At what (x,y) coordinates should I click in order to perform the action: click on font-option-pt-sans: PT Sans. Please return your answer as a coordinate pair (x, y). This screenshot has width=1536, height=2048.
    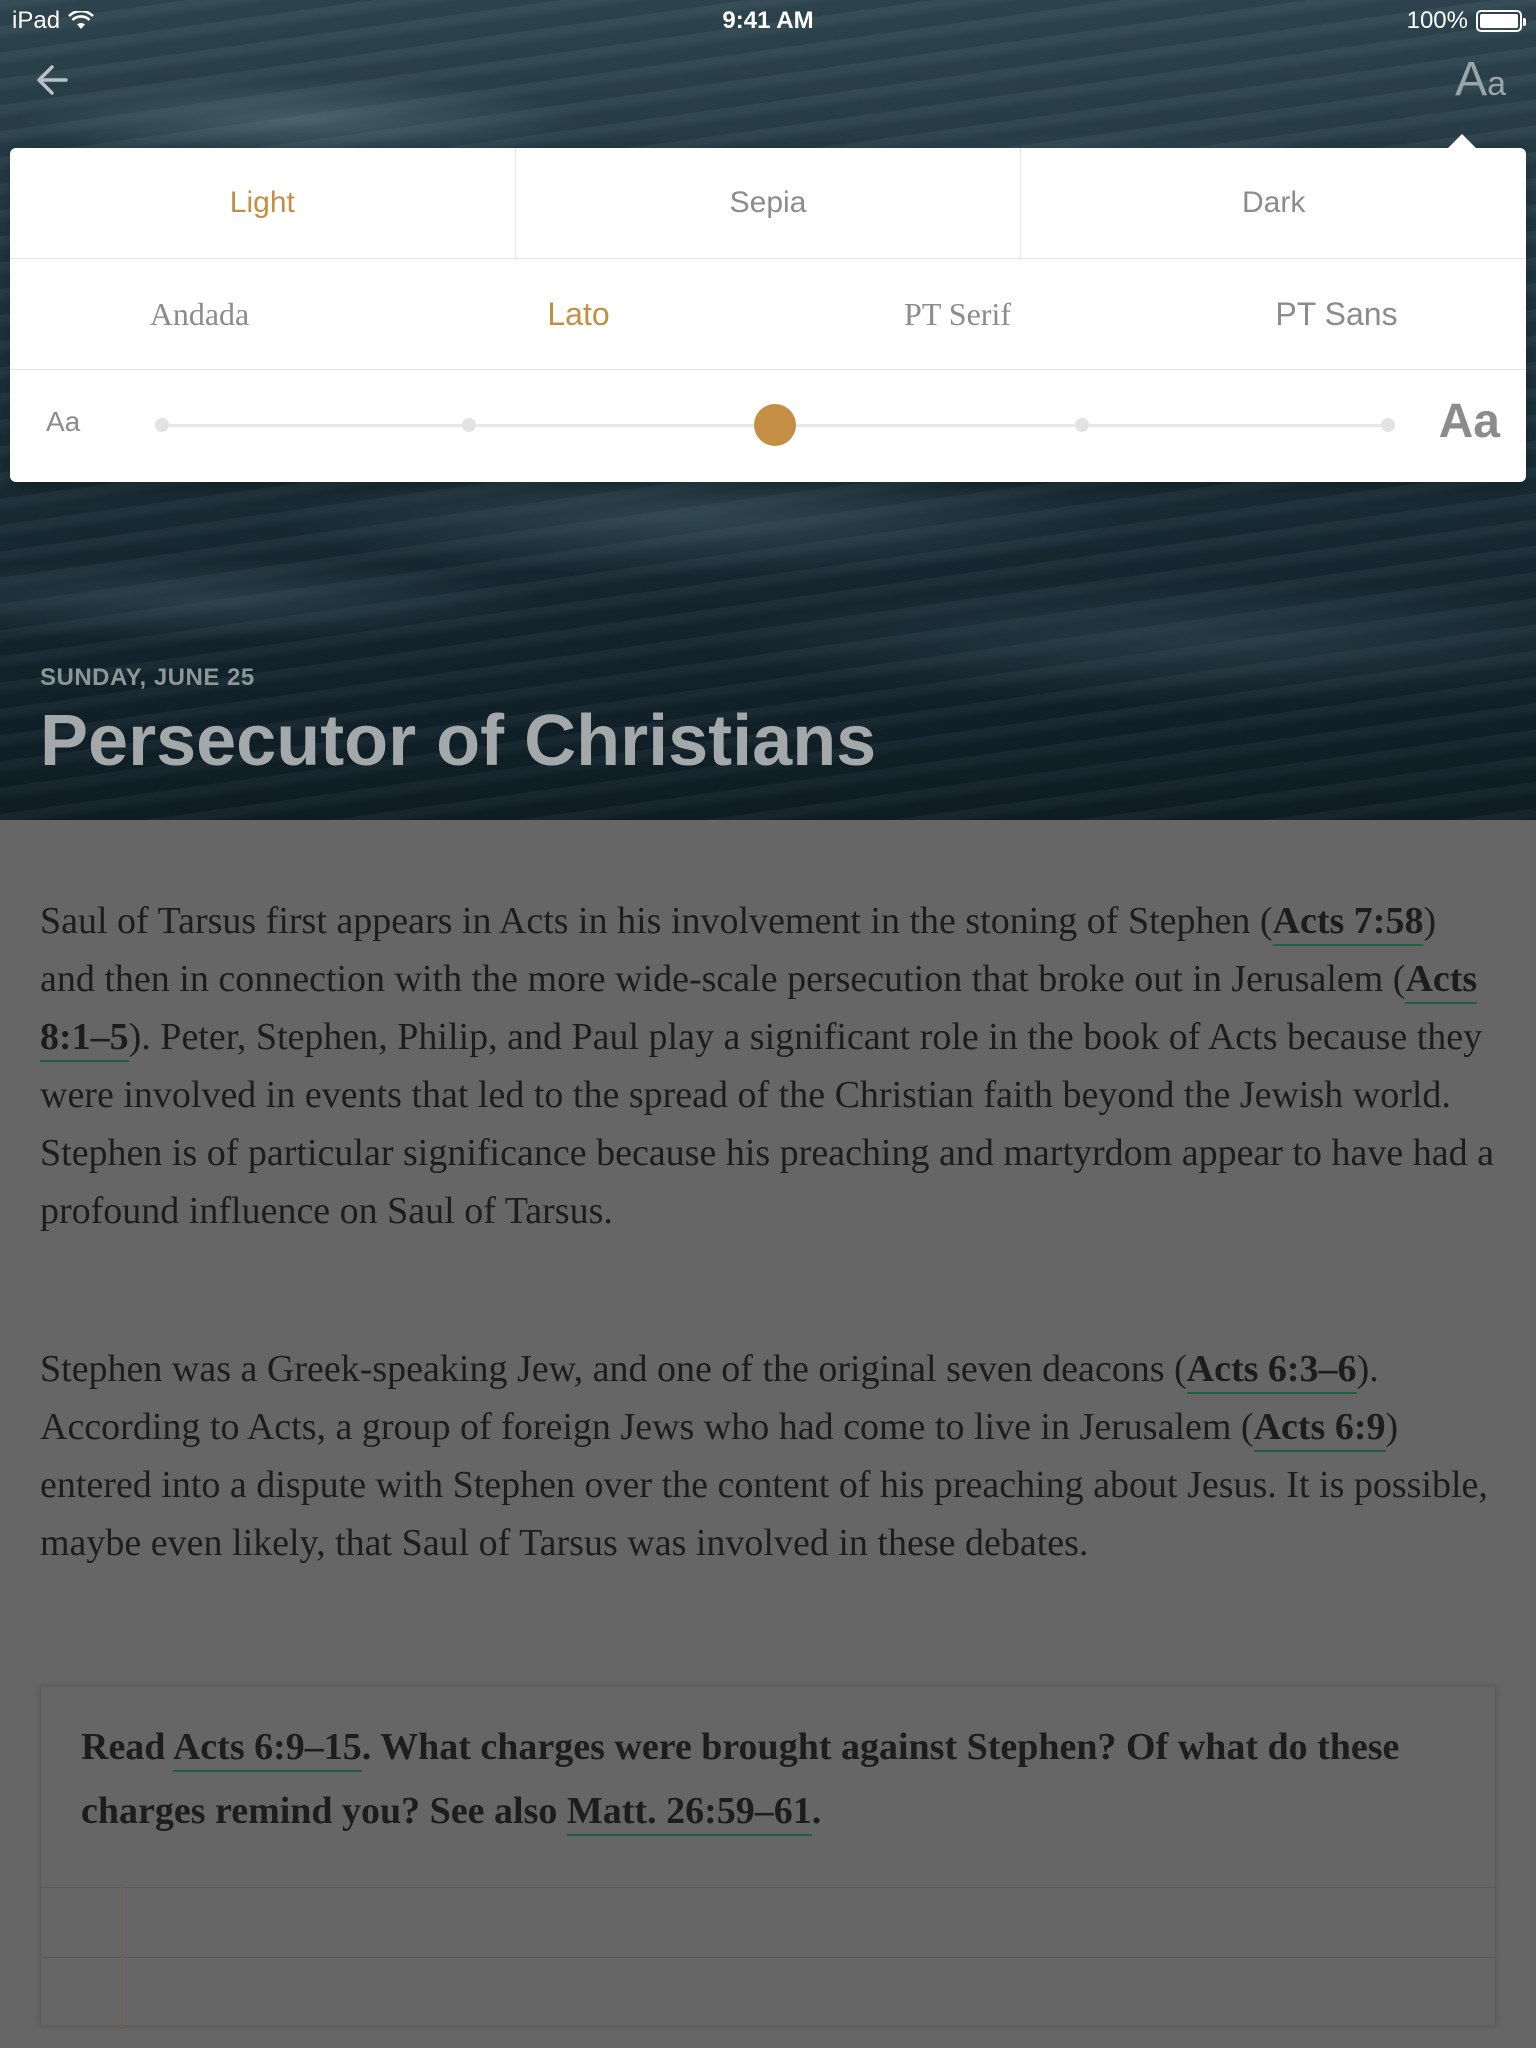
    Looking at the image, I should click on (1336, 314).